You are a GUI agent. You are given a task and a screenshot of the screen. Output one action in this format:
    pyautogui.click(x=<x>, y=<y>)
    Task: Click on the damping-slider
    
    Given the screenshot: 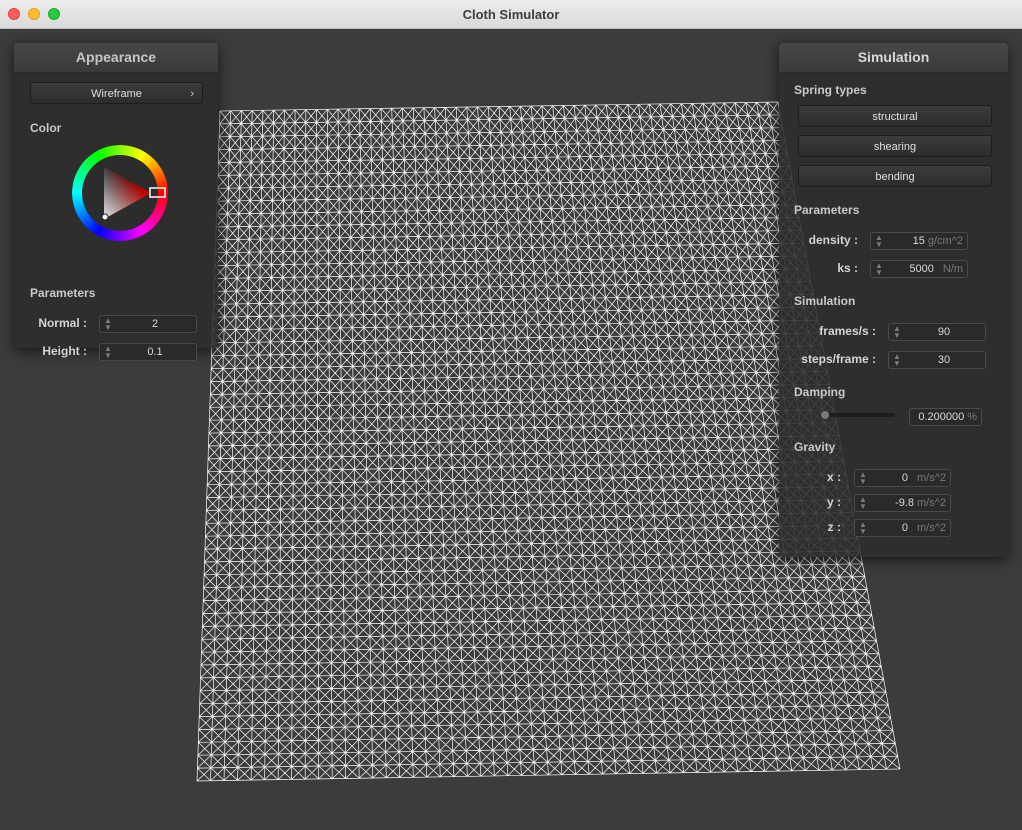 What is the action you would take?
    pyautogui.click(x=857, y=415)
    